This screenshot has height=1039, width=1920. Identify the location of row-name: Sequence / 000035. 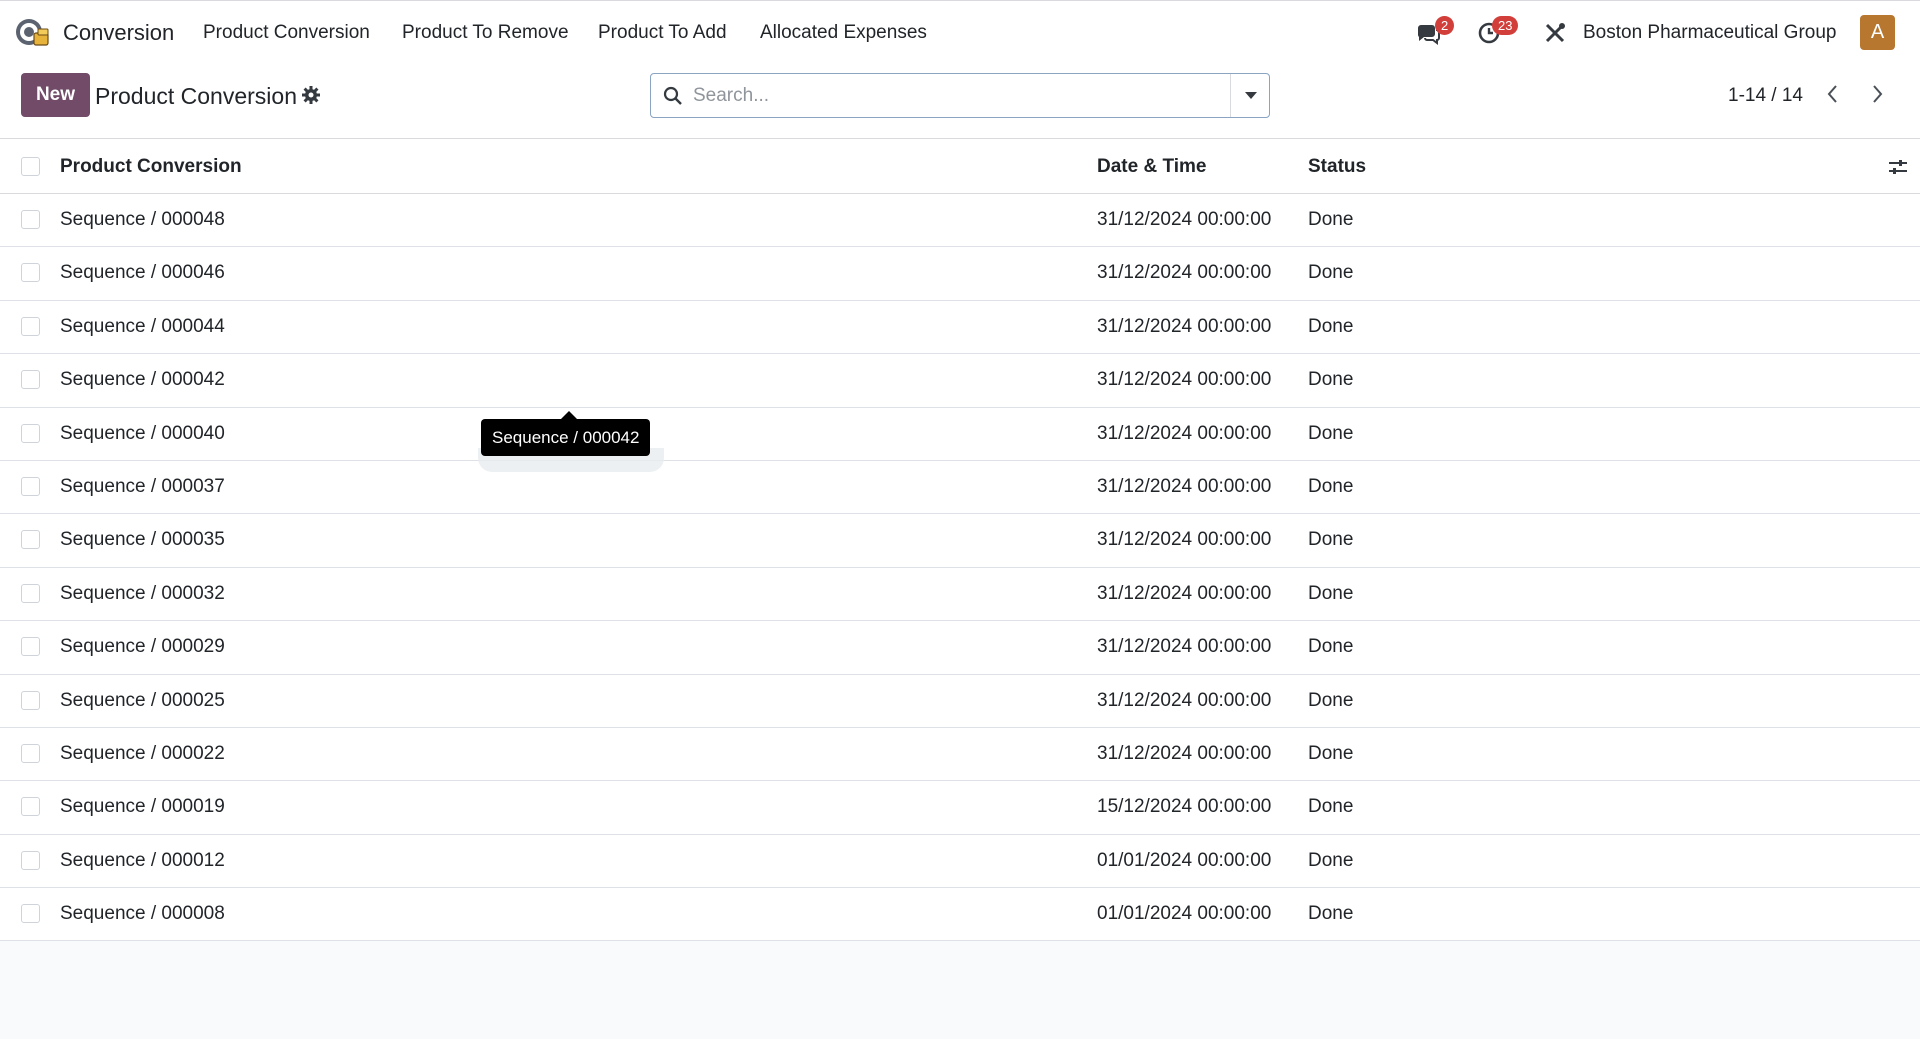
(142, 540).